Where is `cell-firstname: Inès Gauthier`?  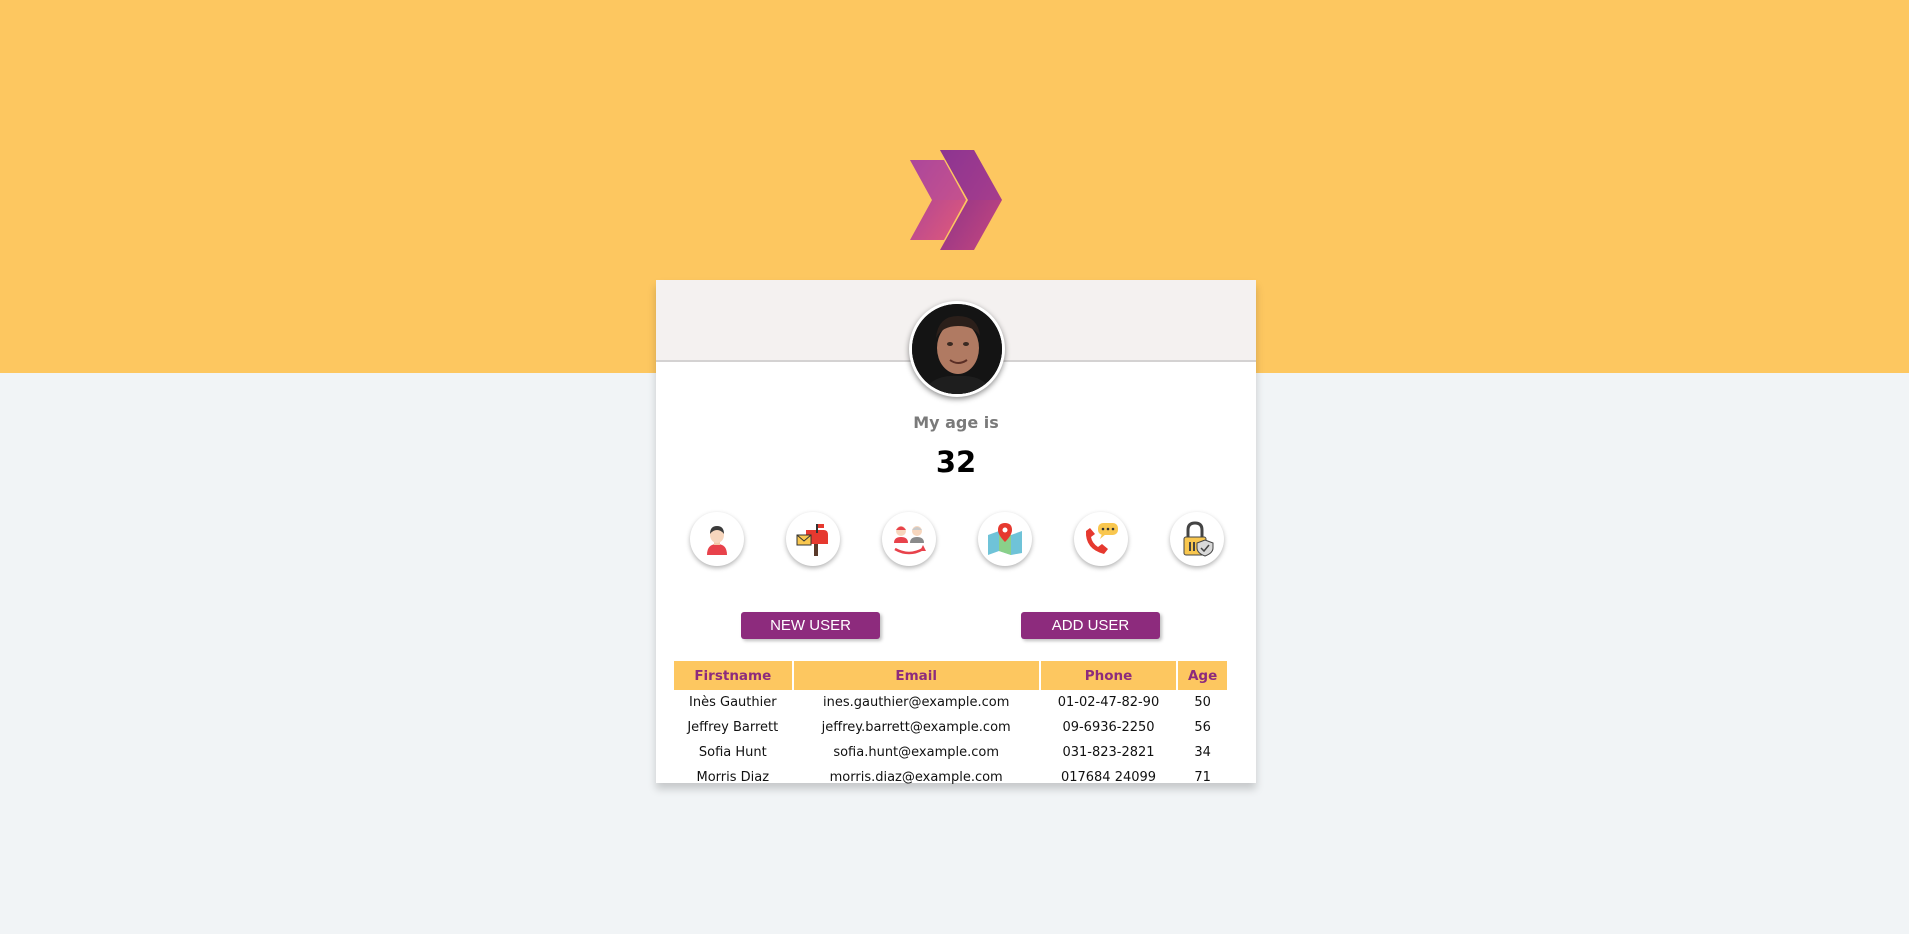
cell-firstname: Inès Gauthier is located at coordinates (733, 702).